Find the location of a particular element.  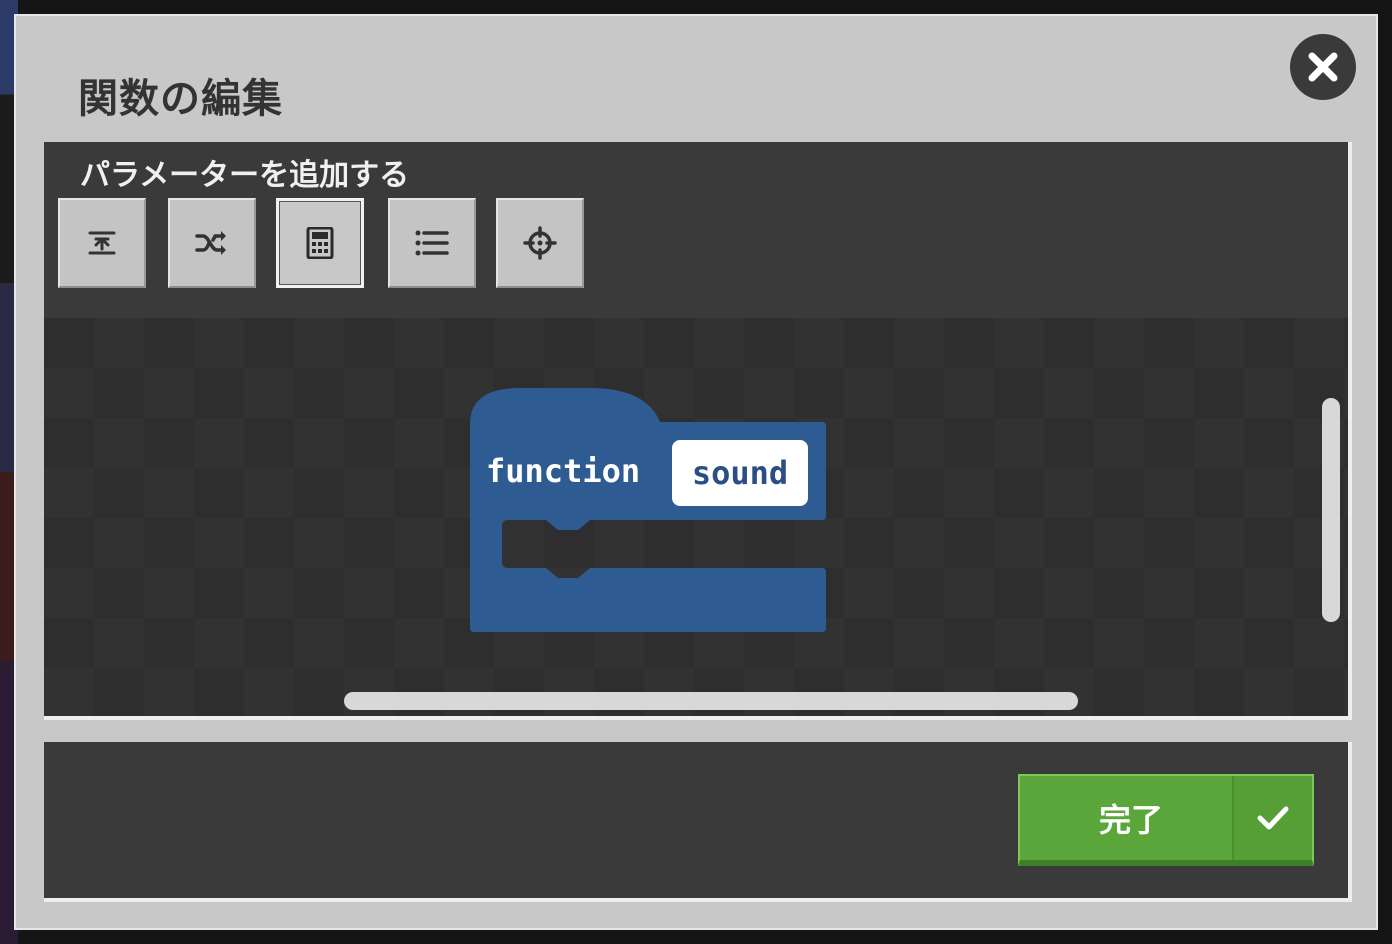

function-block-shape is located at coordinates (648, 510).